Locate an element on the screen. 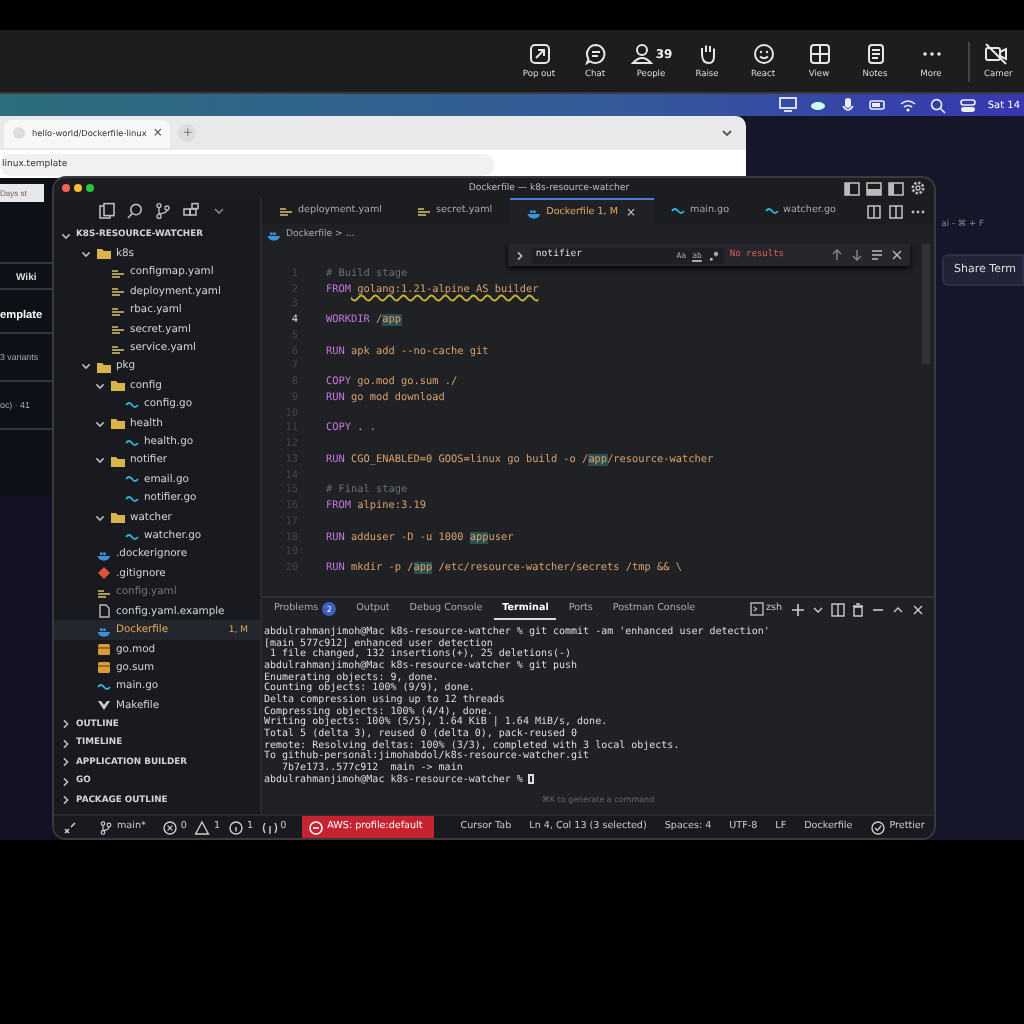 This screenshot has width=1024, height=1024. zoom-window-button is located at coordinates (90, 188).